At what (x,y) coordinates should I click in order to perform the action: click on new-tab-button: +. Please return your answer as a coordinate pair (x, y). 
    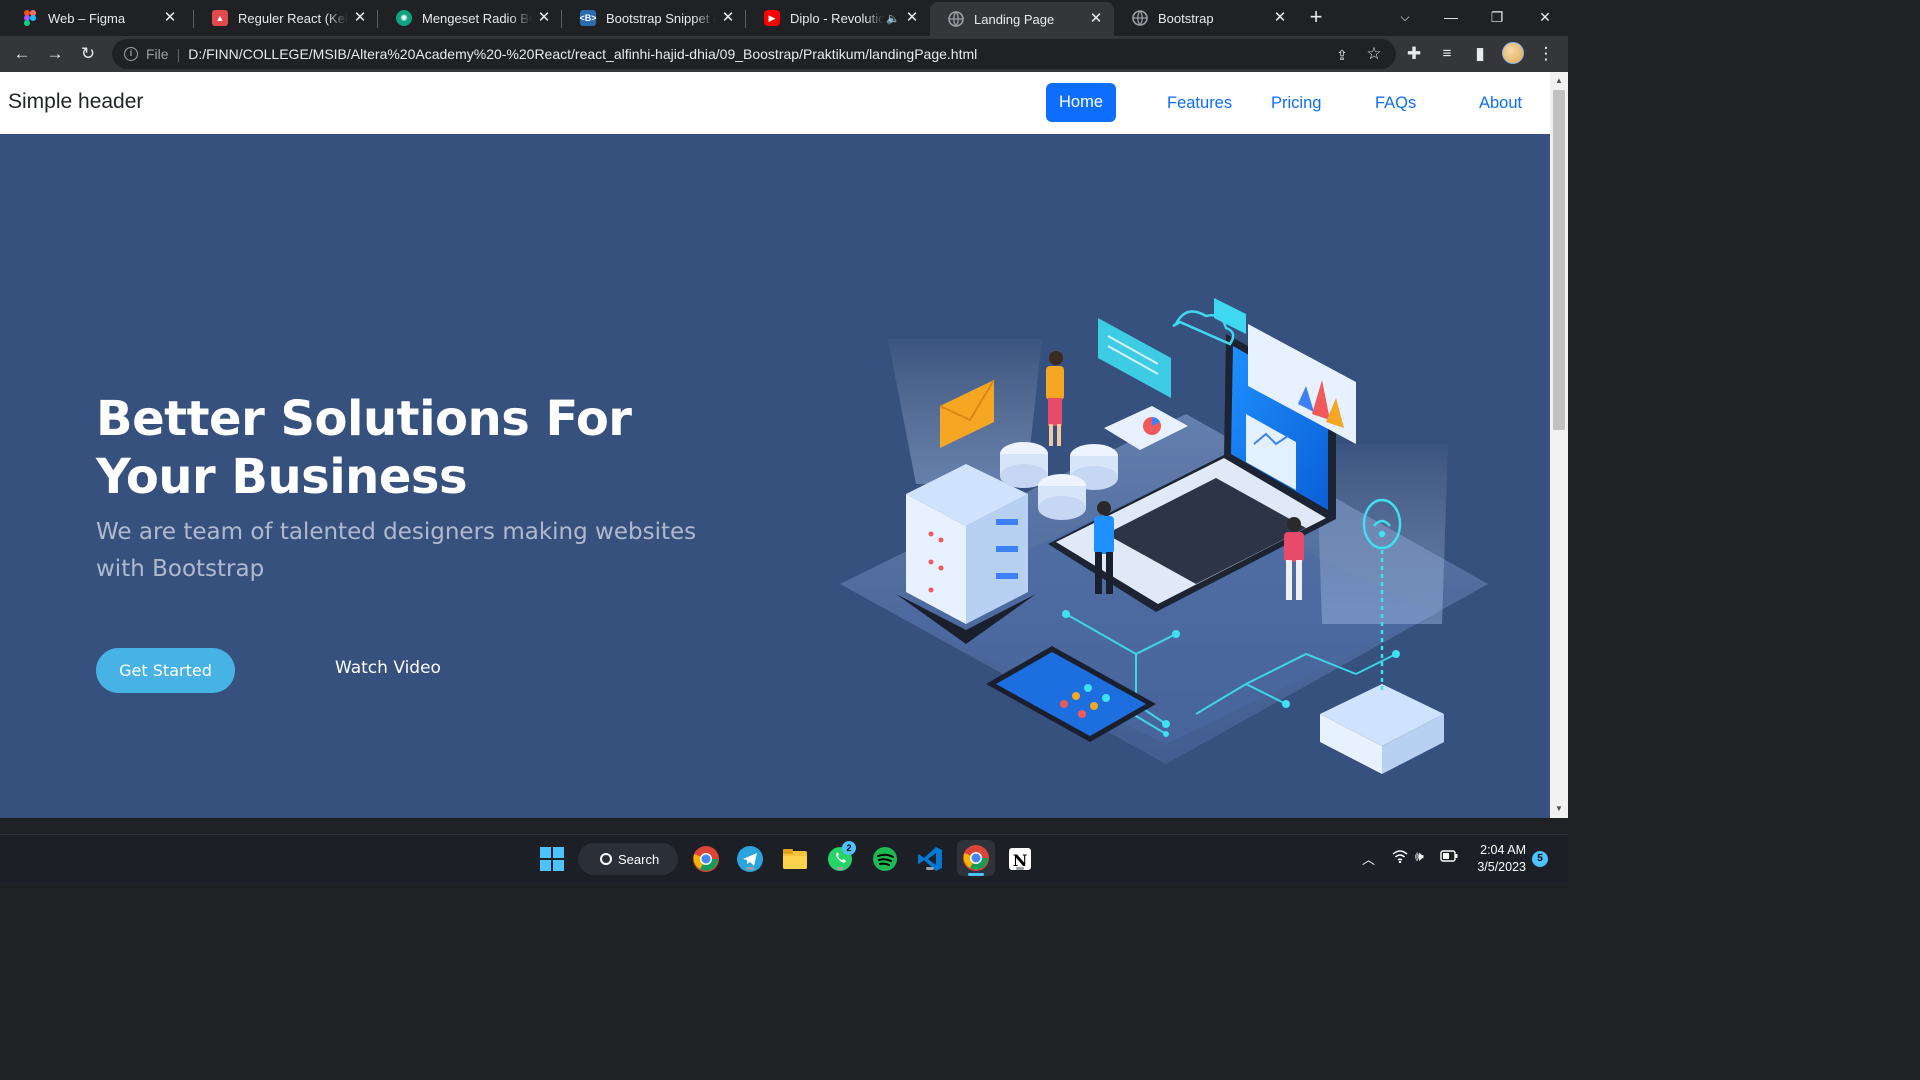
    Looking at the image, I should click on (1316, 18).